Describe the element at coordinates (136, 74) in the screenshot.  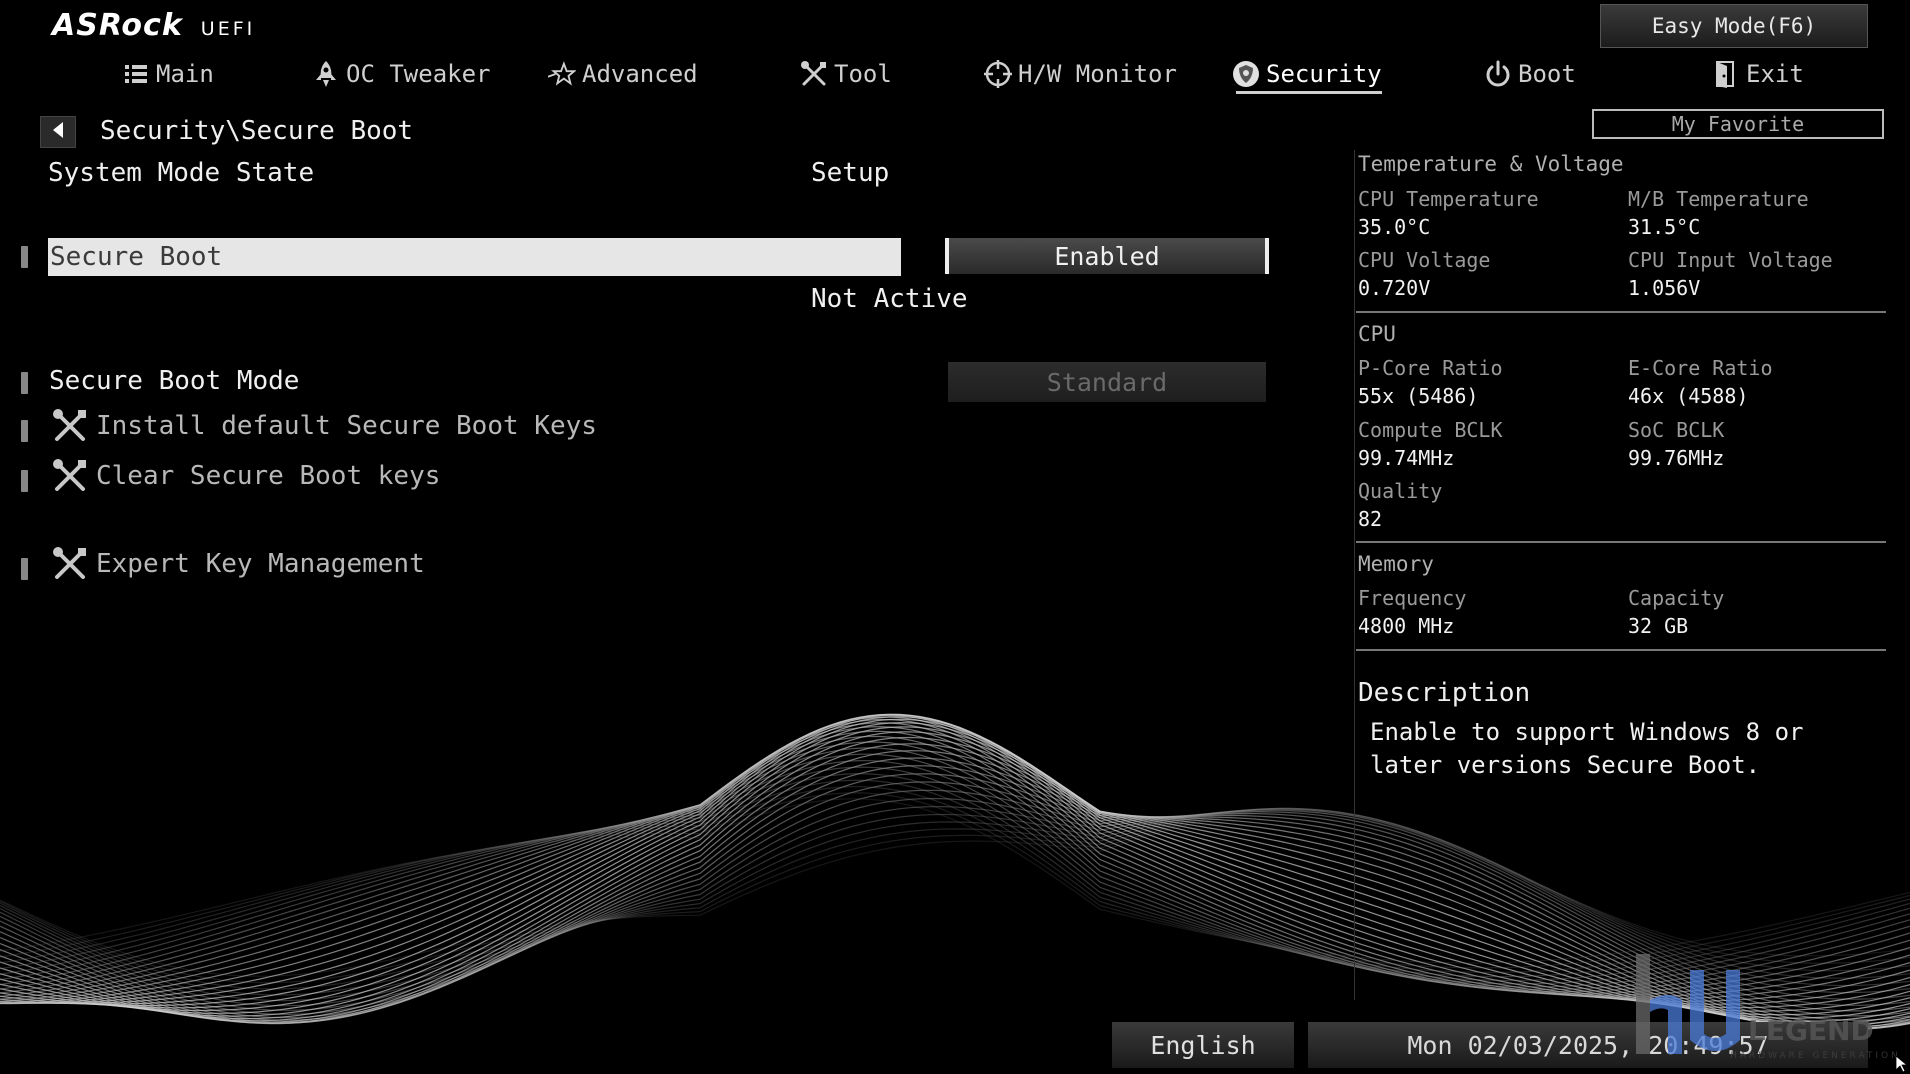
I see `list-icon` at that location.